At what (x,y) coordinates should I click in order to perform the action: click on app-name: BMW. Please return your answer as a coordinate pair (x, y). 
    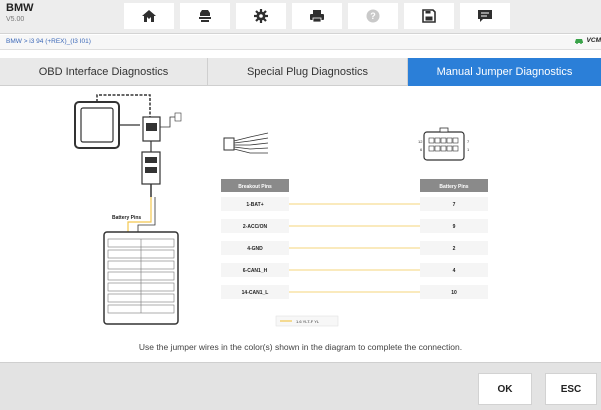
    Looking at the image, I should click on (20, 8).